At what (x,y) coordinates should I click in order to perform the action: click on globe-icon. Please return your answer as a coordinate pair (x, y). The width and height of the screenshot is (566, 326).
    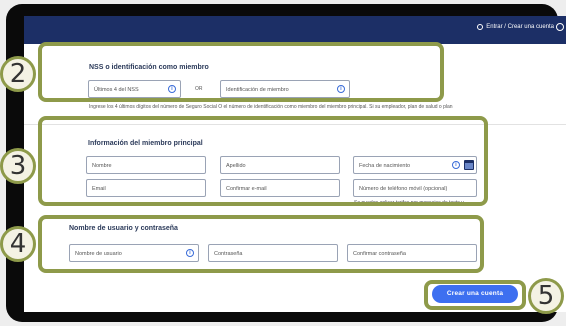
    Looking at the image, I should click on (560, 27).